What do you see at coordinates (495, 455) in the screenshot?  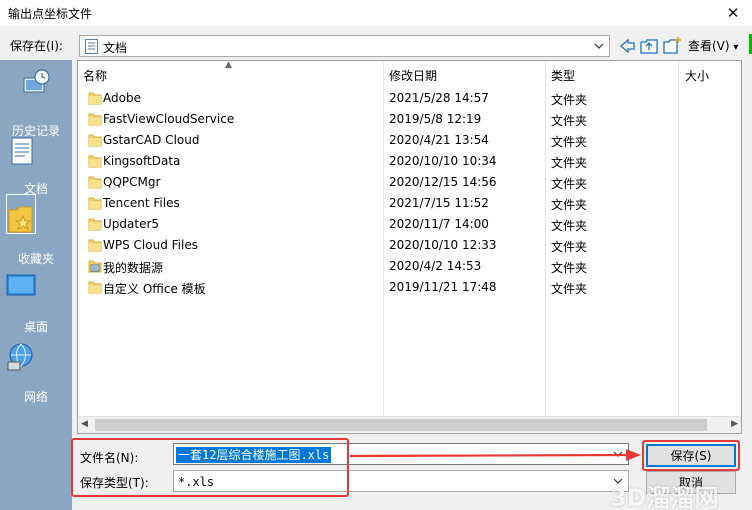 I see `annotation-arrow-icon` at bounding box center [495, 455].